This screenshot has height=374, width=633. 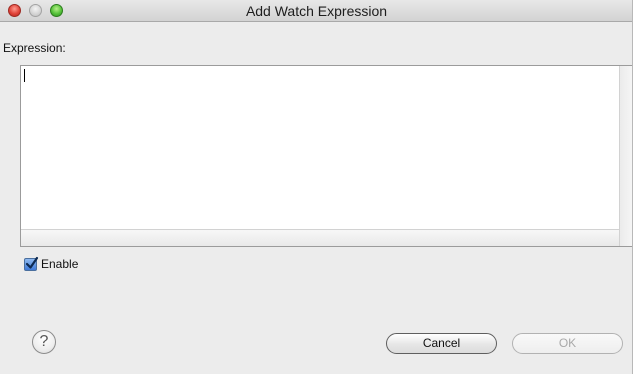 What do you see at coordinates (625, 156) in the screenshot?
I see `vertical-scrollbar` at bounding box center [625, 156].